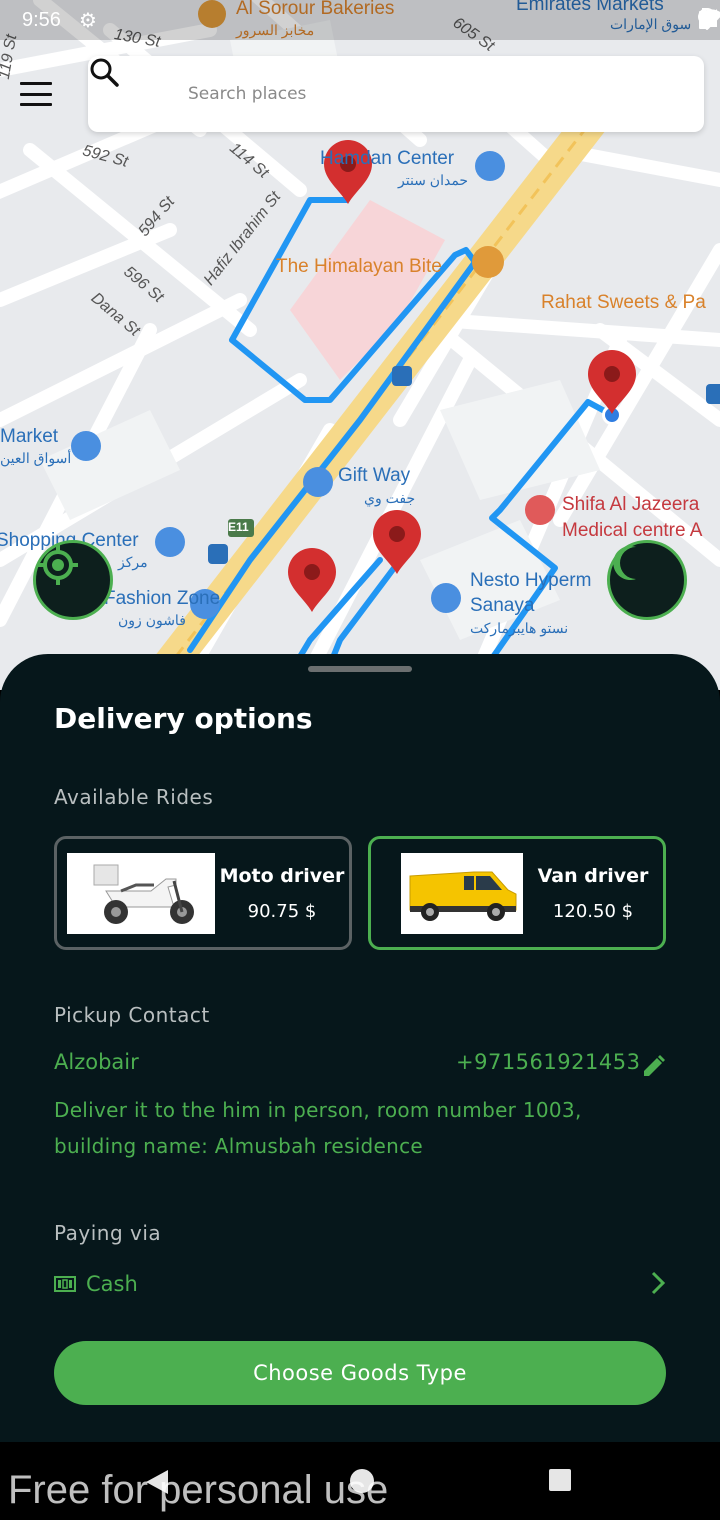  Describe the element at coordinates (502, 605) in the screenshot. I see `poi-label: Sanaya` at that location.